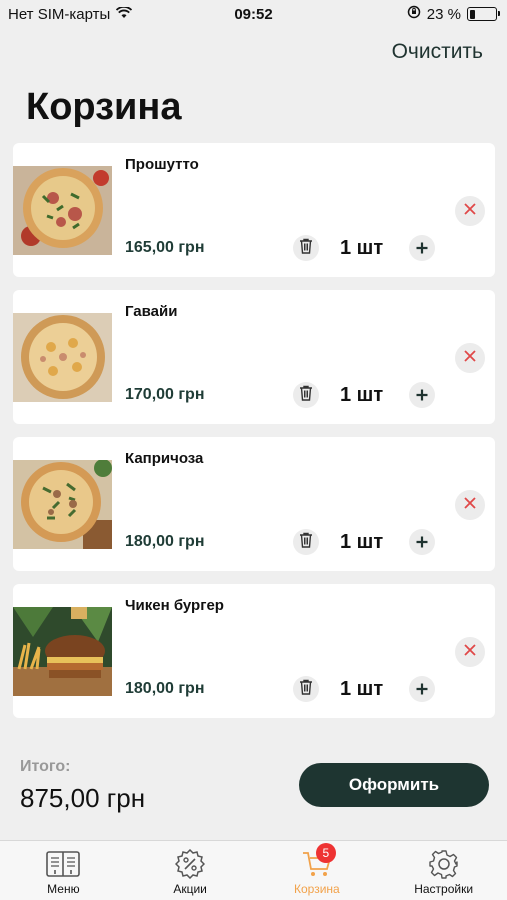 This screenshot has height=900, width=507. Describe the element at coordinates (190, 864) in the screenshot. I see `discount-icon` at that location.